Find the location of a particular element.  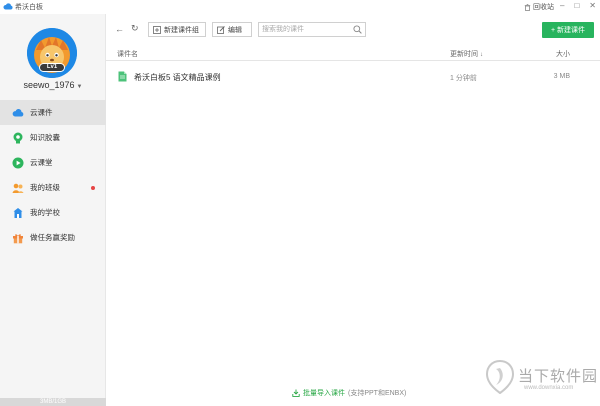

batch-import-hint: (支持PPT和ENBX) is located at coordinates (377, 393).